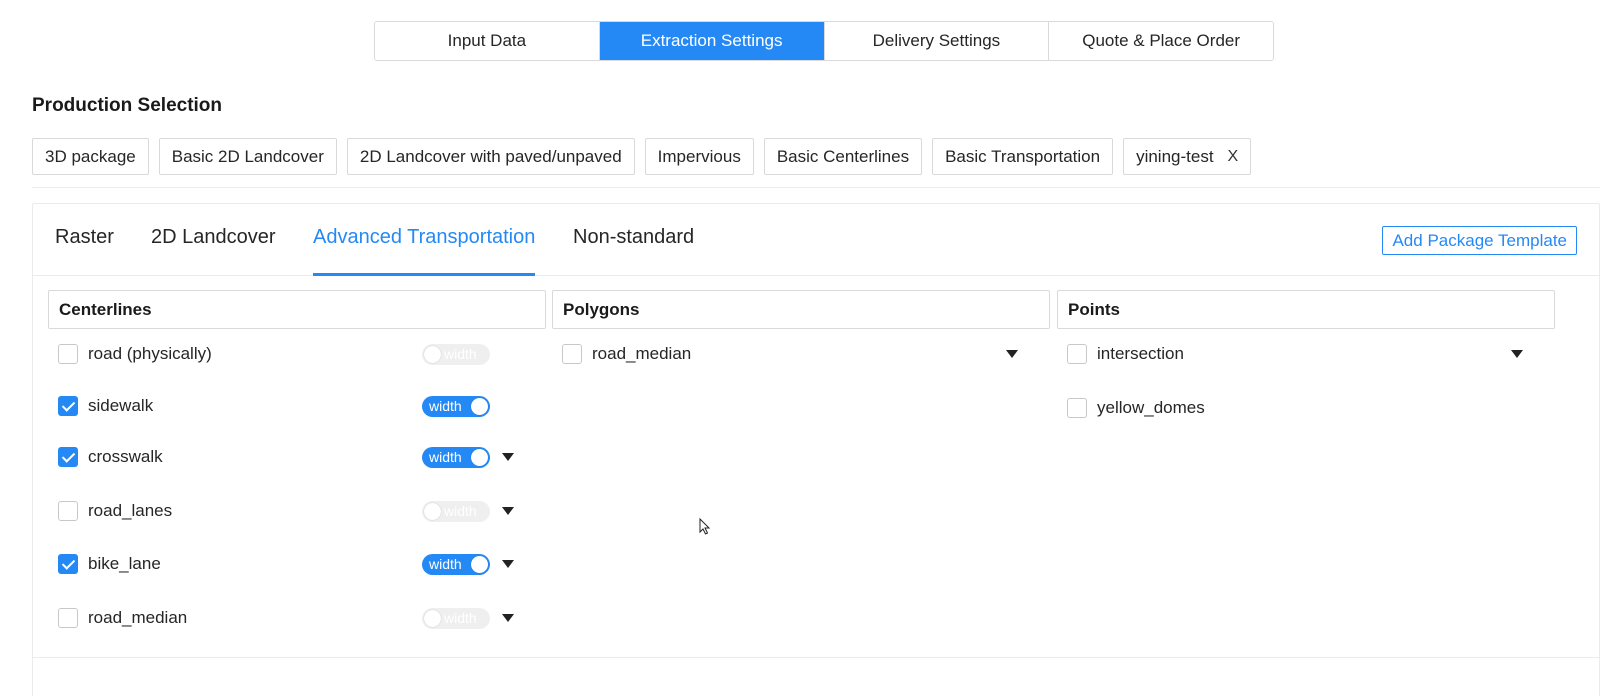 This screenshot has width=1612, height=696. What do you see at coordinates (1161, 41) in the screenshot?
I see `step-quote-place-order: Quote & Place Order` at bounding box center [1161, 41].